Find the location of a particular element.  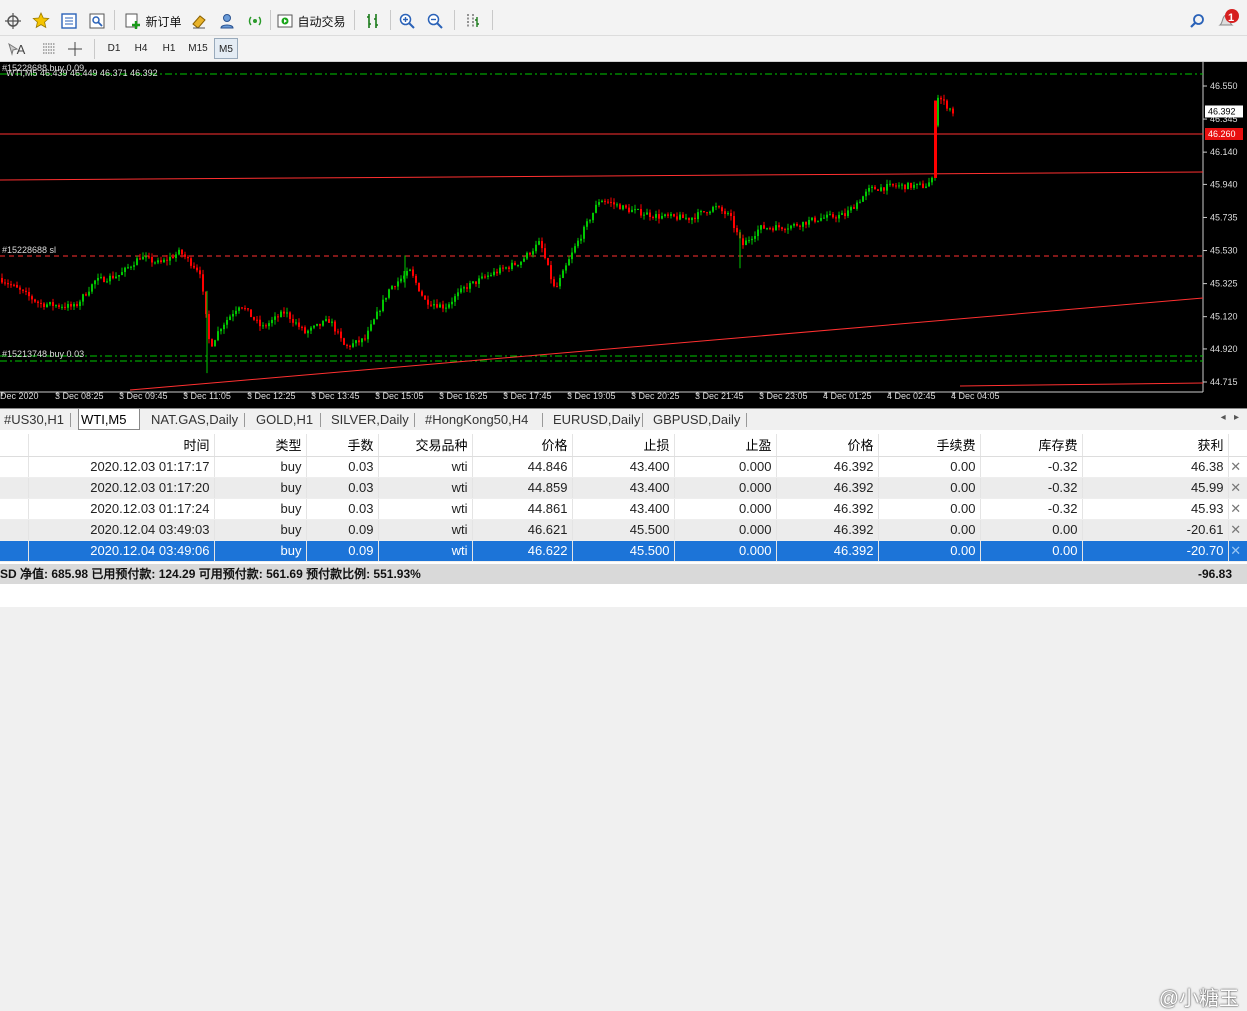

timeframe-d1: D1 is located at coordinates (114, 48).